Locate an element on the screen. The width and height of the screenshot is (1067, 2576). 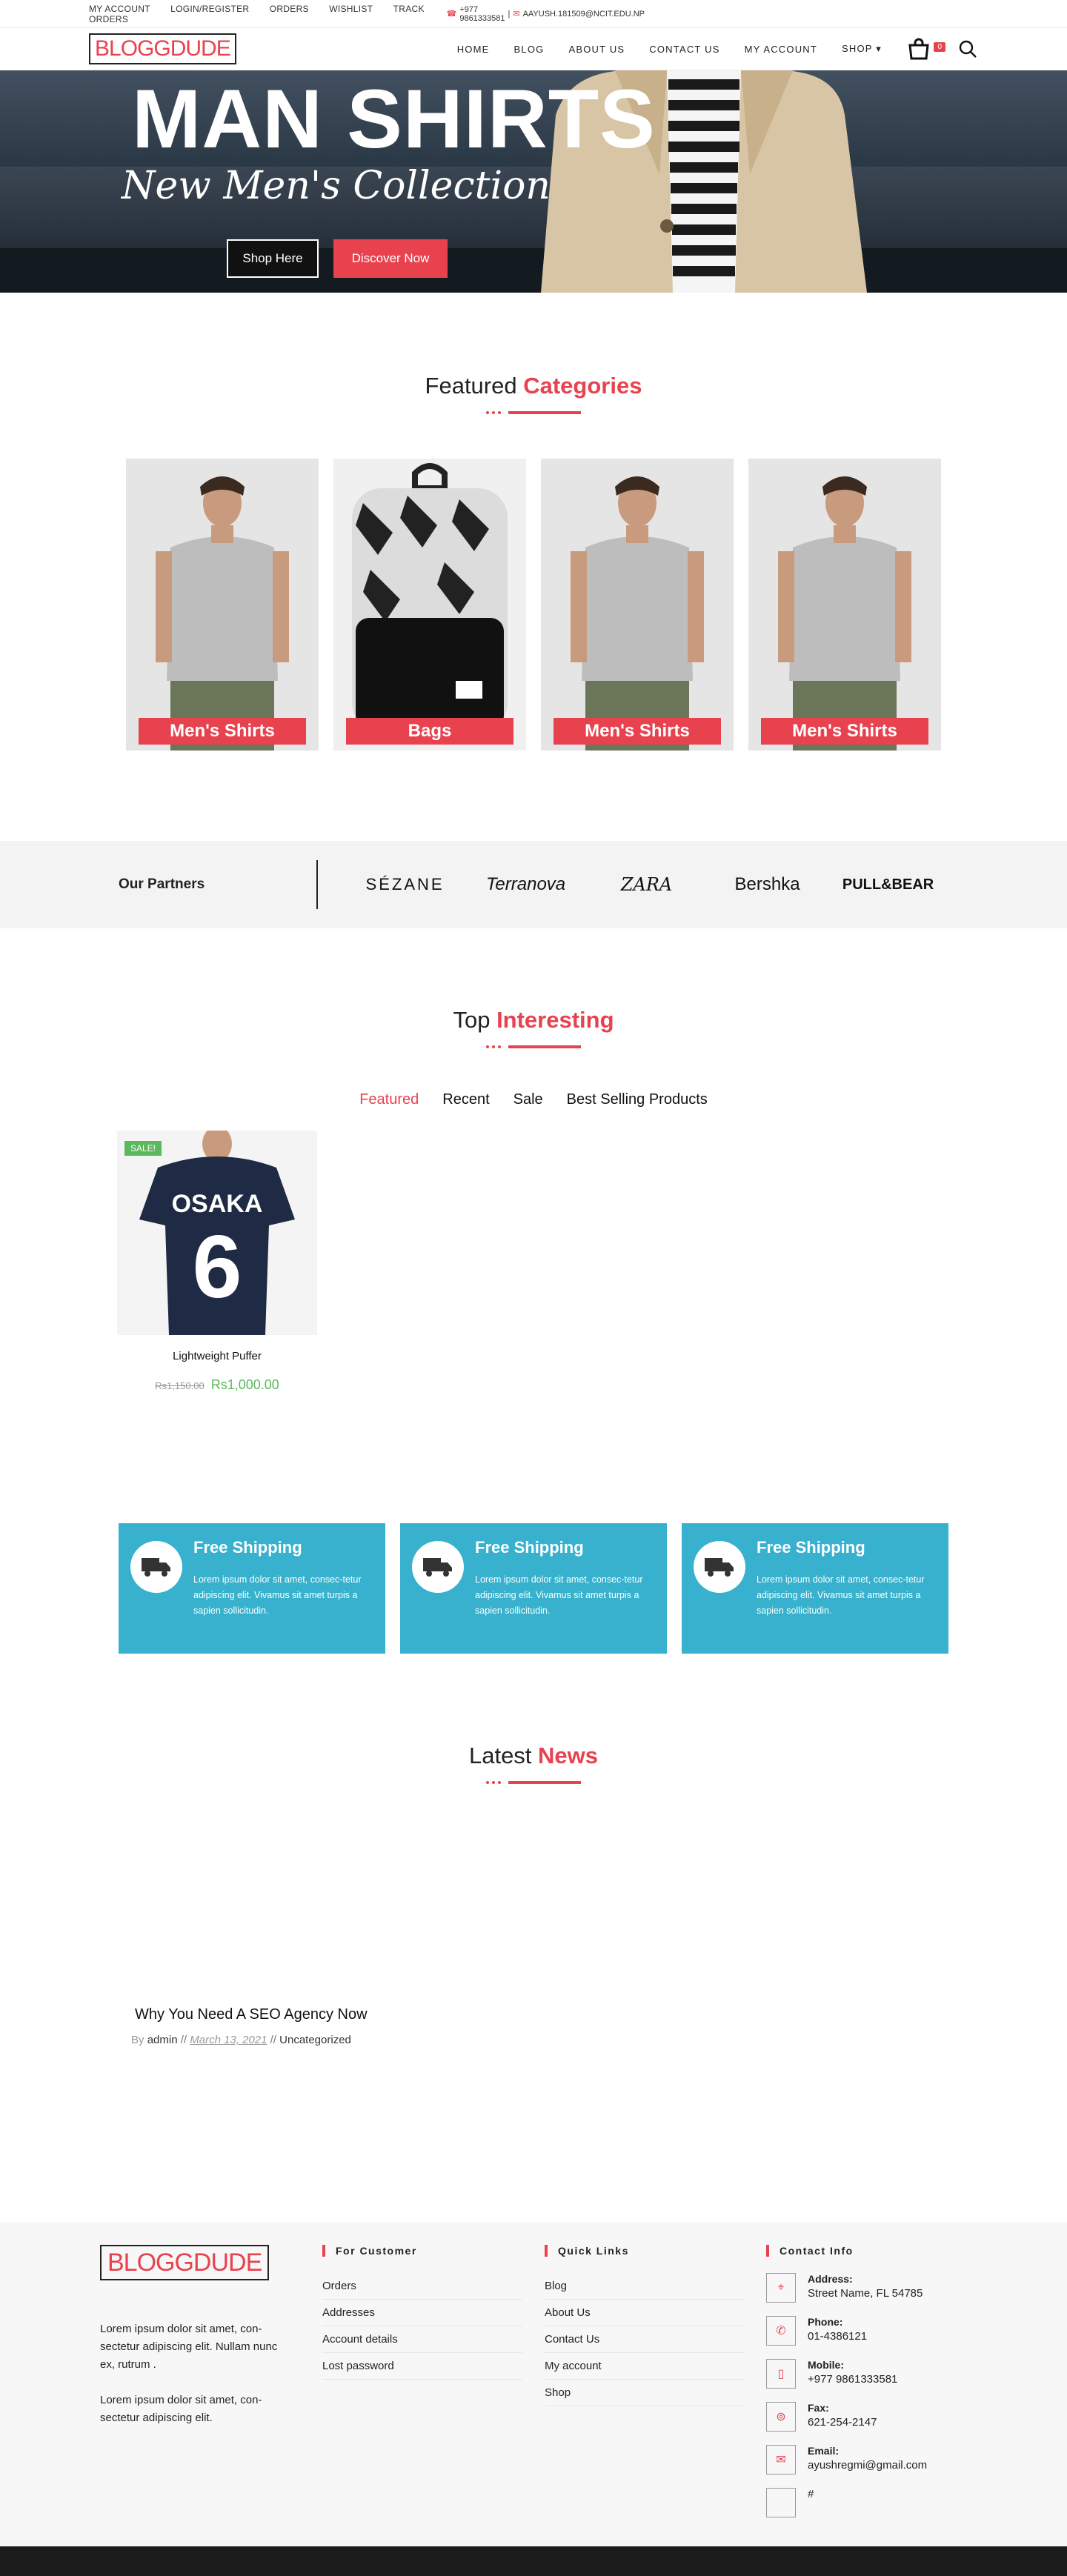
contact-address: ⌖ Address: Street Name, FL 54785 is located at coordinates (846, 2288).